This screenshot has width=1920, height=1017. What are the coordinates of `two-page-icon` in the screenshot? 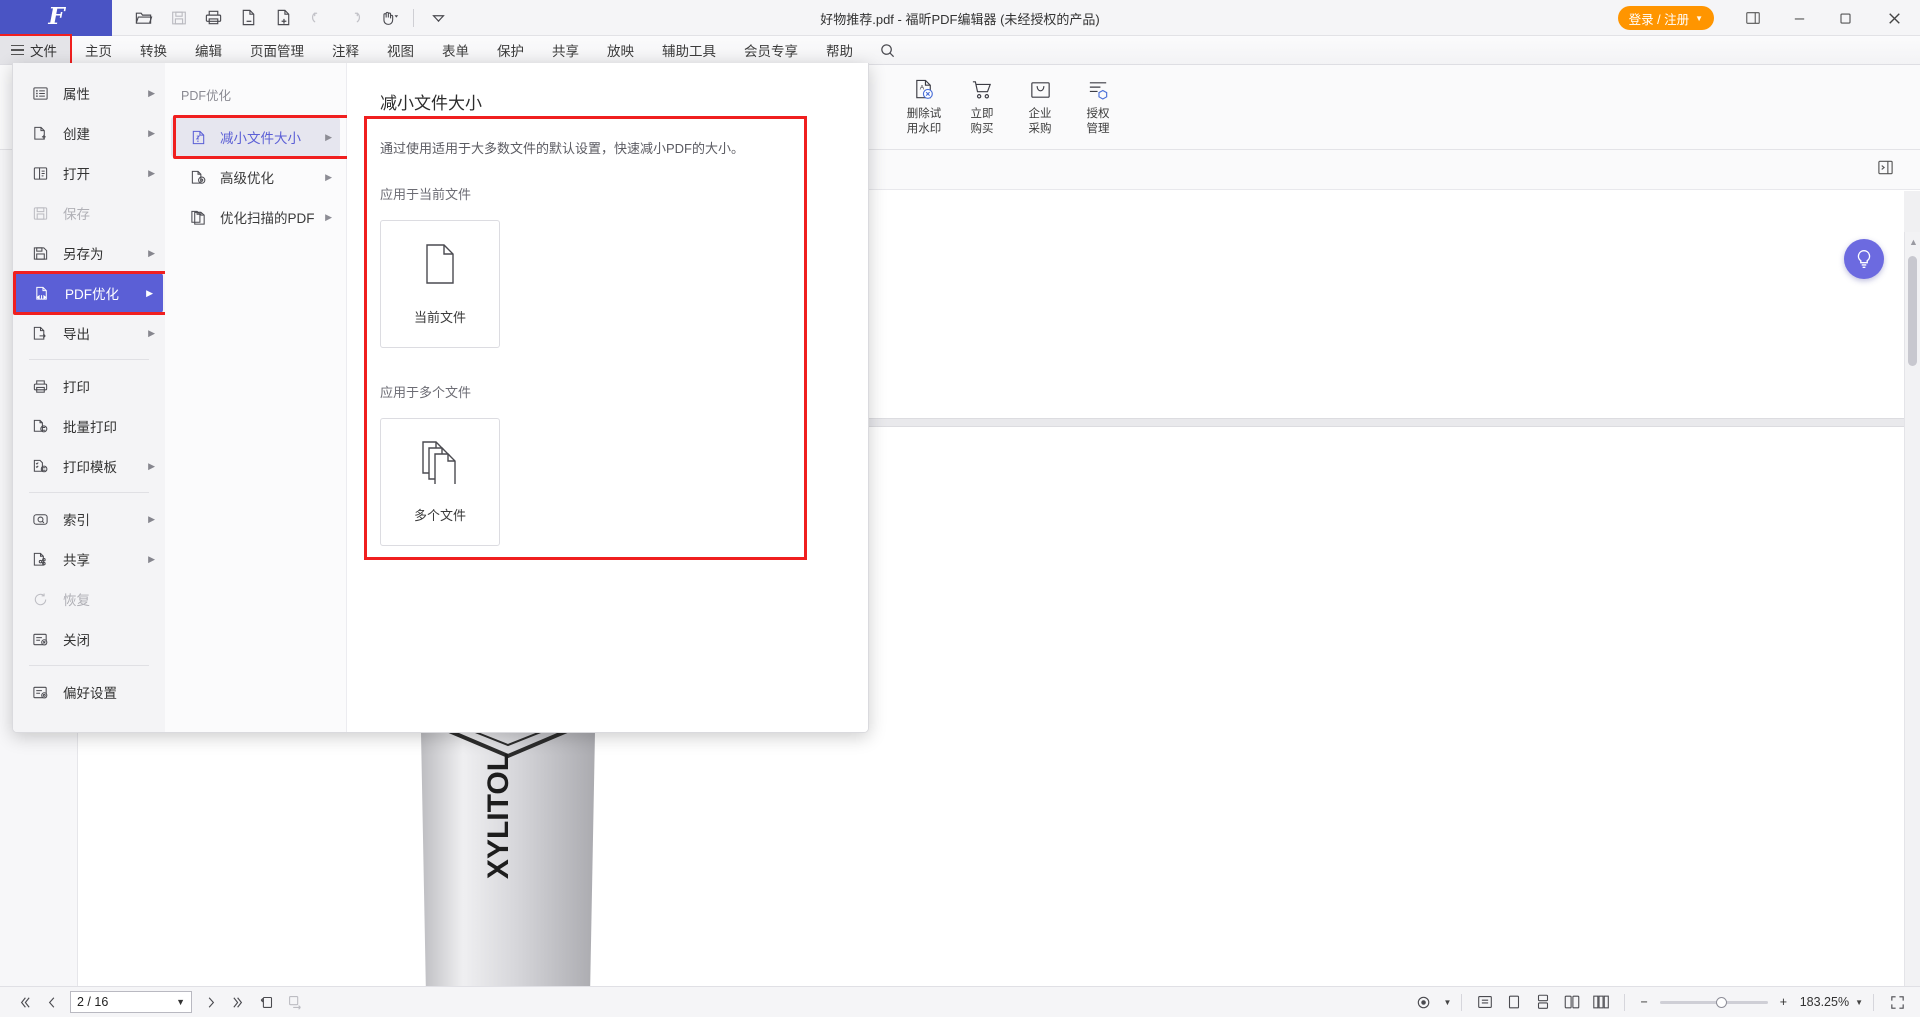 It's located at (1572, 1002).